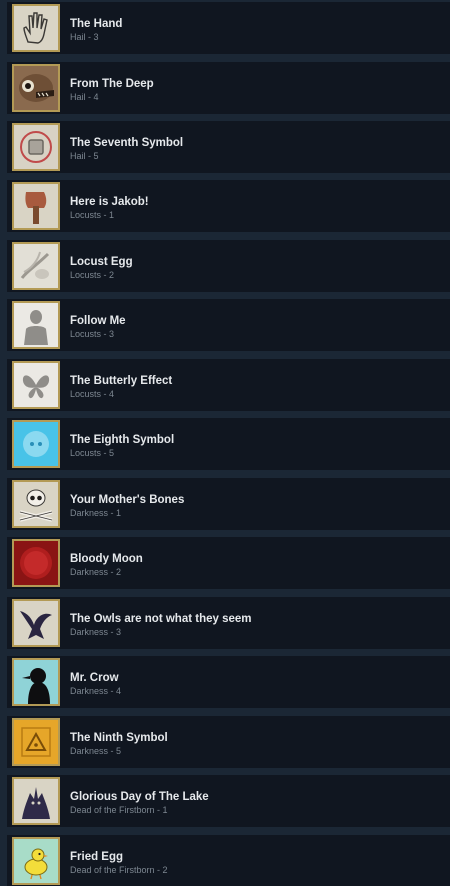 The width and height of the screenshot is (450, 886). What do you see at coordinates (122, 440) in the screenshot?
I see `achievement-title: The Eighth Symbol` at bounding box center [122, 440].